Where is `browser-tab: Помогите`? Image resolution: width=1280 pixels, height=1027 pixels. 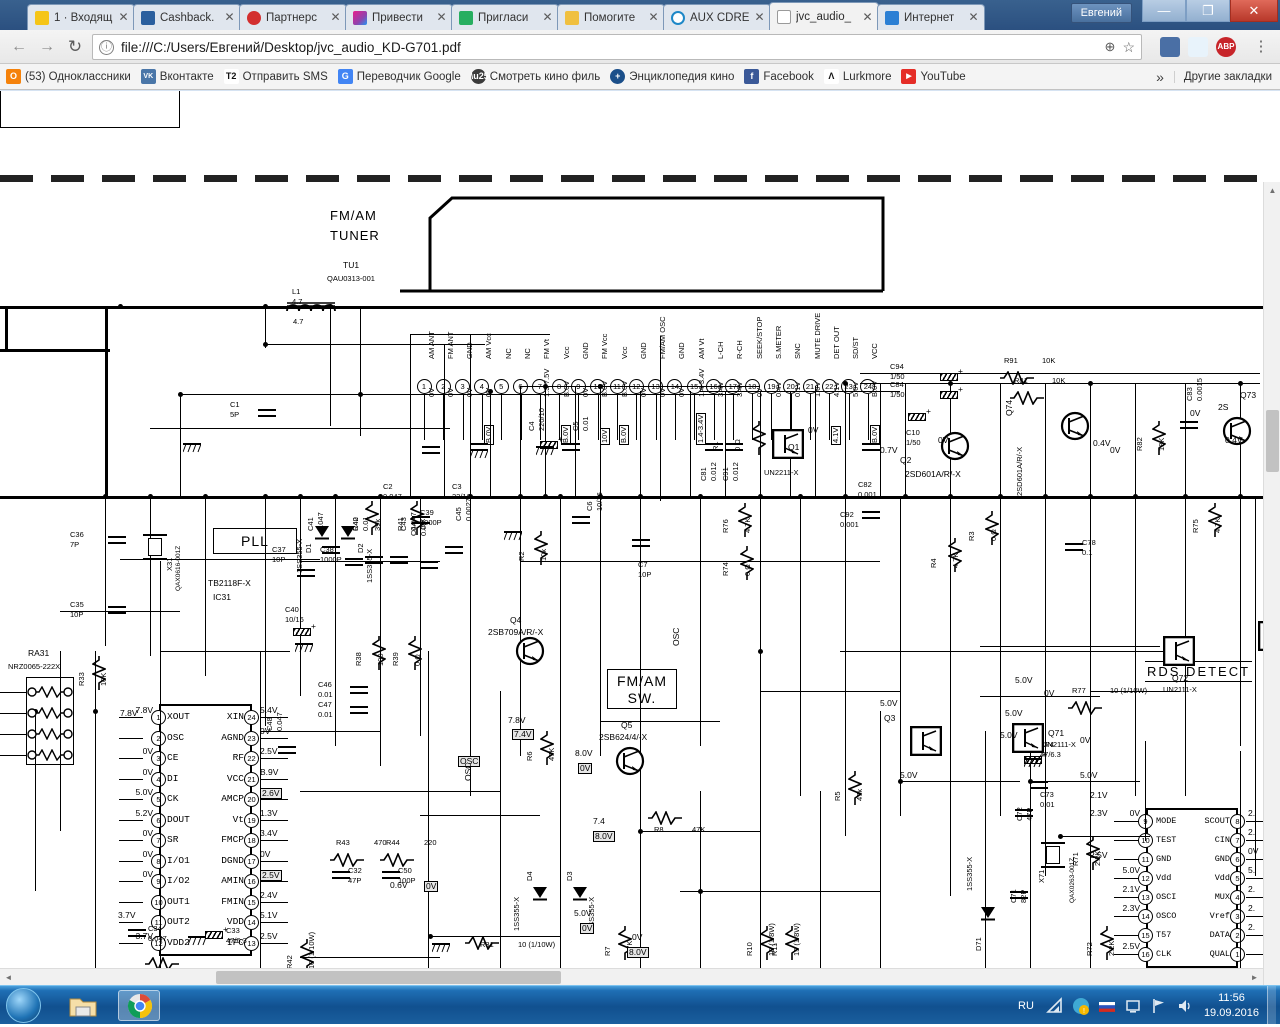 browser-tab: Помогите is located at coordinates (611, 17).